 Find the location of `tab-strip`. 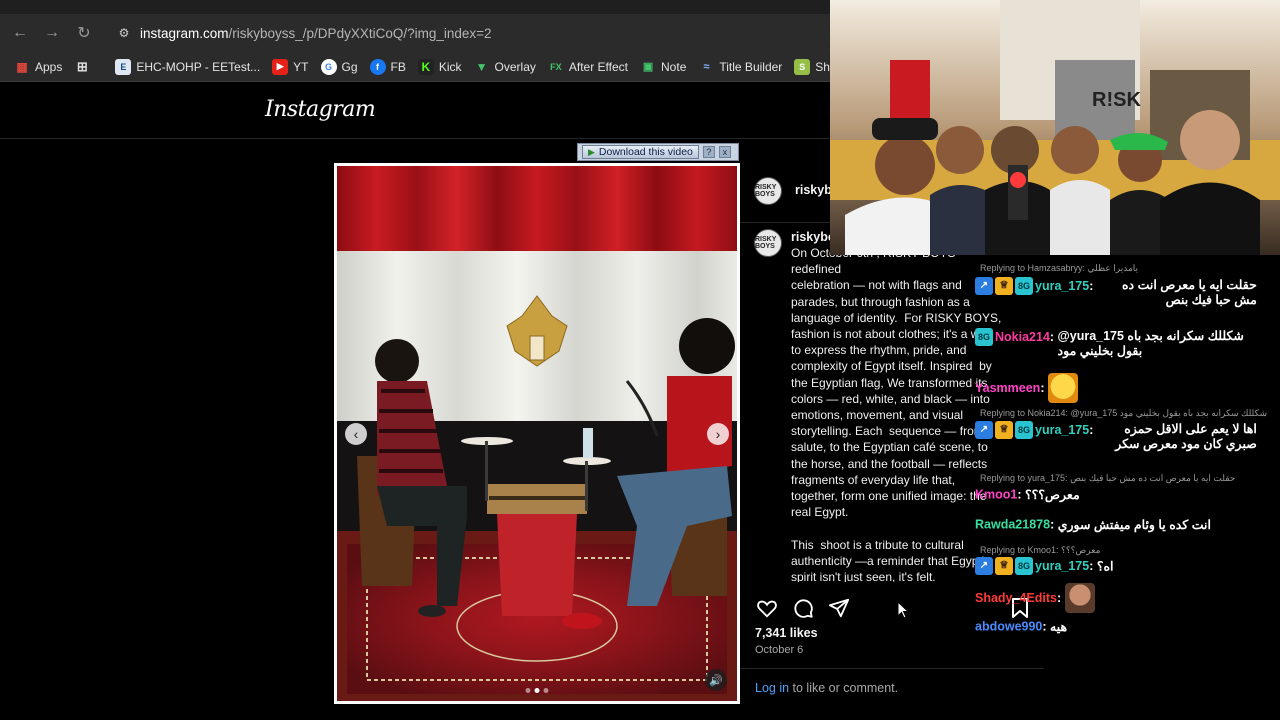

tab-strip is located at coordinates (415, 7).